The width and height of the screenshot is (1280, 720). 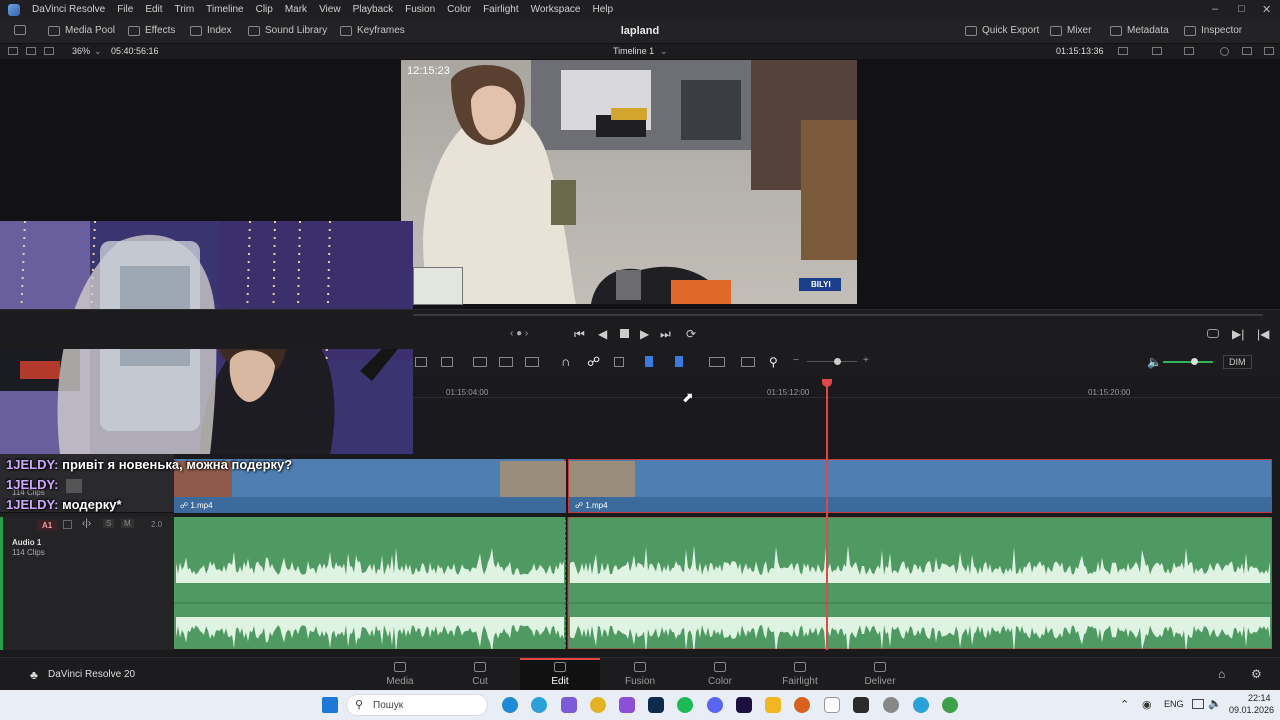 I want to click on menu-playback: Playback, so click(x=373, y=9).